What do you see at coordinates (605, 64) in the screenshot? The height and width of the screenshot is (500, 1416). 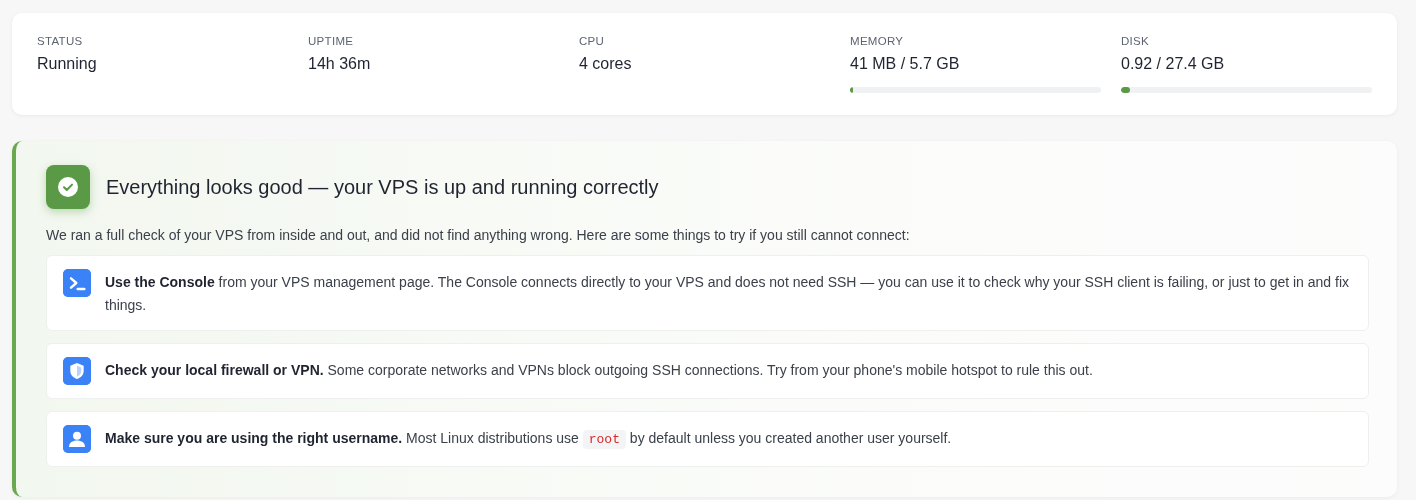 I see `stat-value: 4 cores` at bounding box center [605, 64].